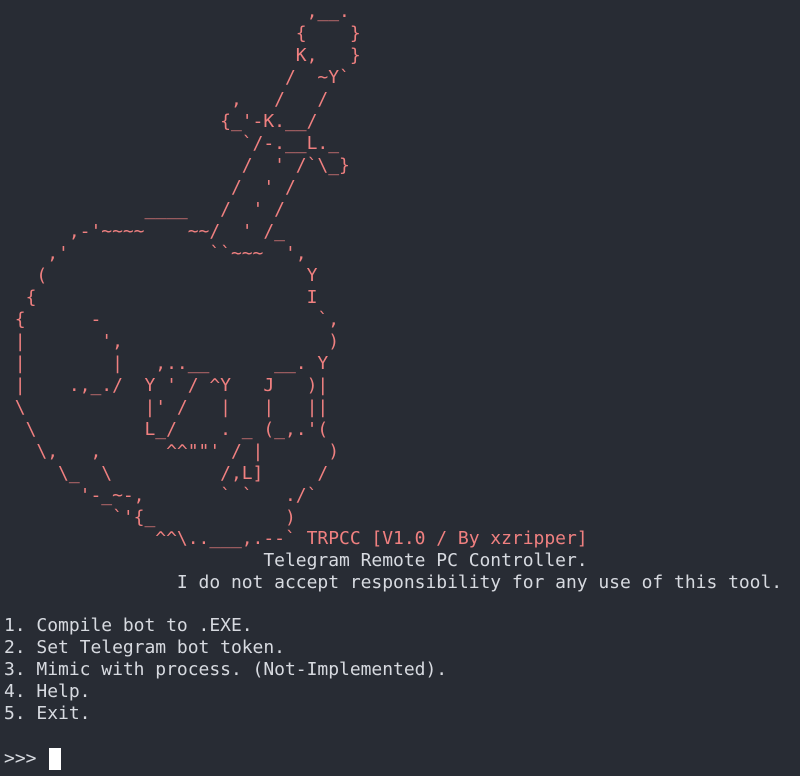 This screenshot has width=800, height=776. What do you see at coordinates (55, 759) in the screenshot?
I see `text-cursor` at bounding box center [55, 759].